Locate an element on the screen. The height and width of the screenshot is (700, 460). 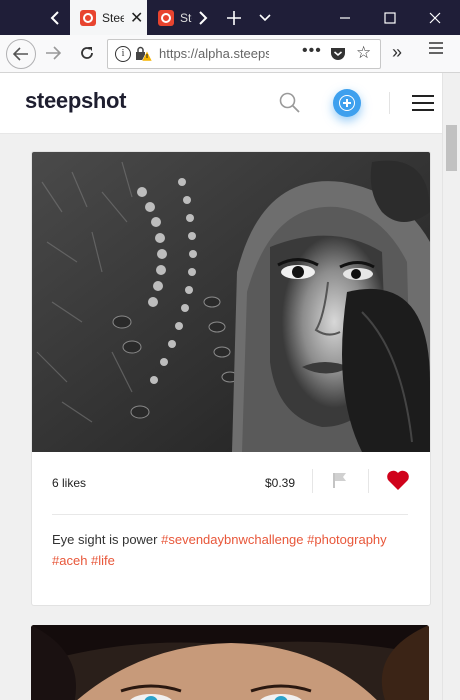
arrow-left-icon is located at coordinates (20, 54).